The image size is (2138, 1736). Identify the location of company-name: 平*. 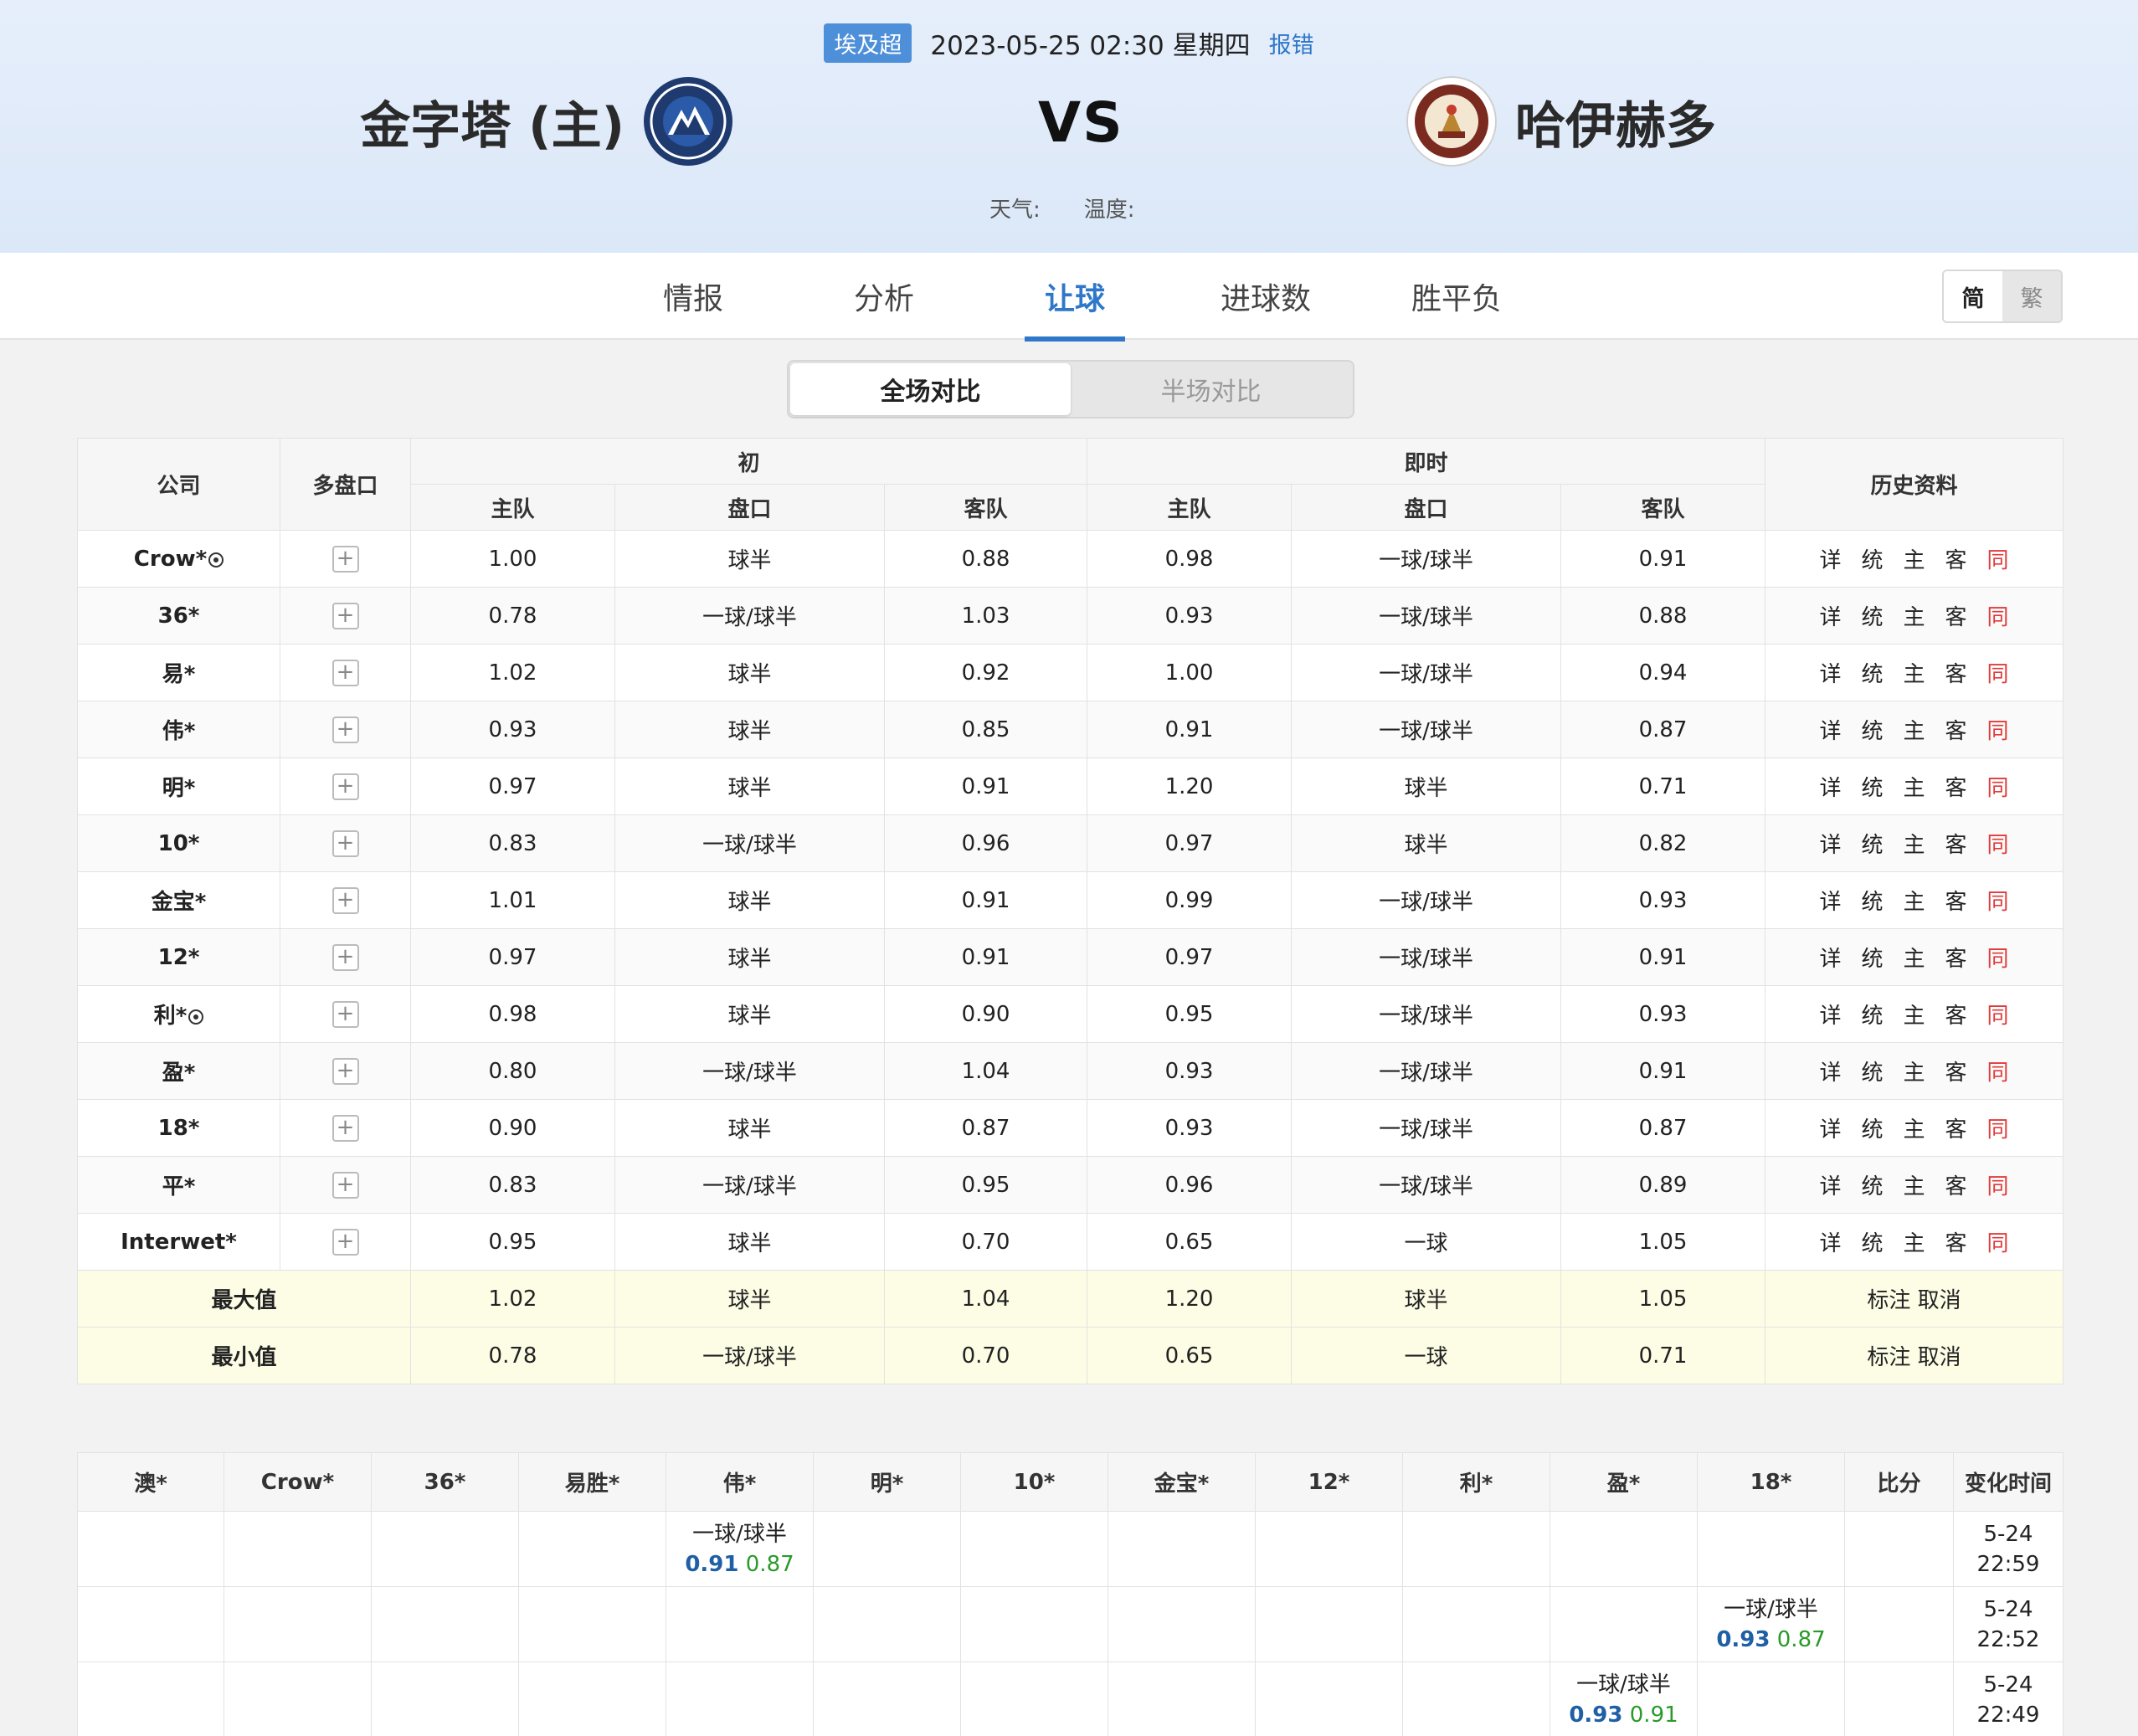
(179, 1186).